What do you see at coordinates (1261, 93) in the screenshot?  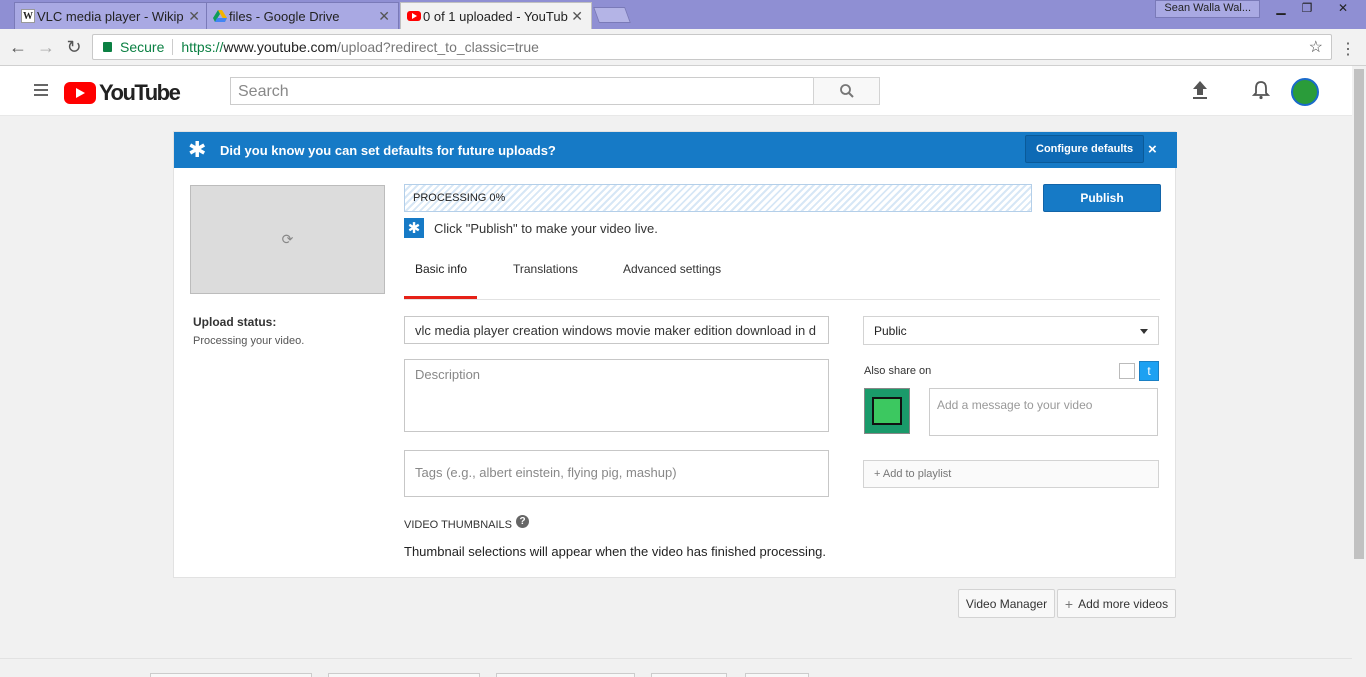 I see `notifications-bell-icon` at bounding box center [1261, 93].